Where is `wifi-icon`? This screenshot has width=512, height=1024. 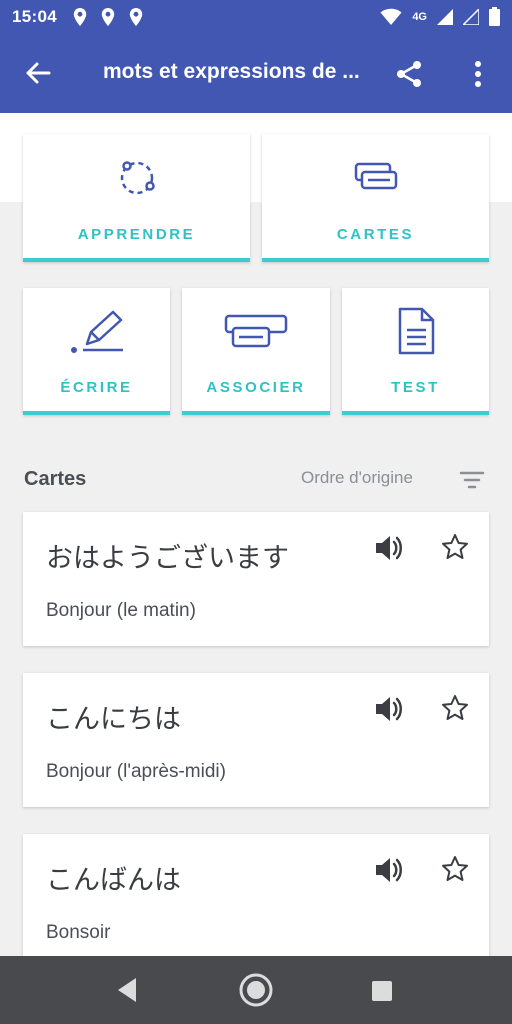 wifi-icon is located at coordinates (391, 16).